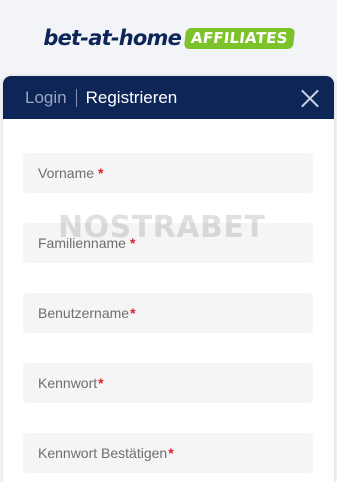 Image resolution: width=337 pixels, height=482 pixels. Describe the element at coordinates (76, 97) in the screenshot. I see `tab-divider` at that location.